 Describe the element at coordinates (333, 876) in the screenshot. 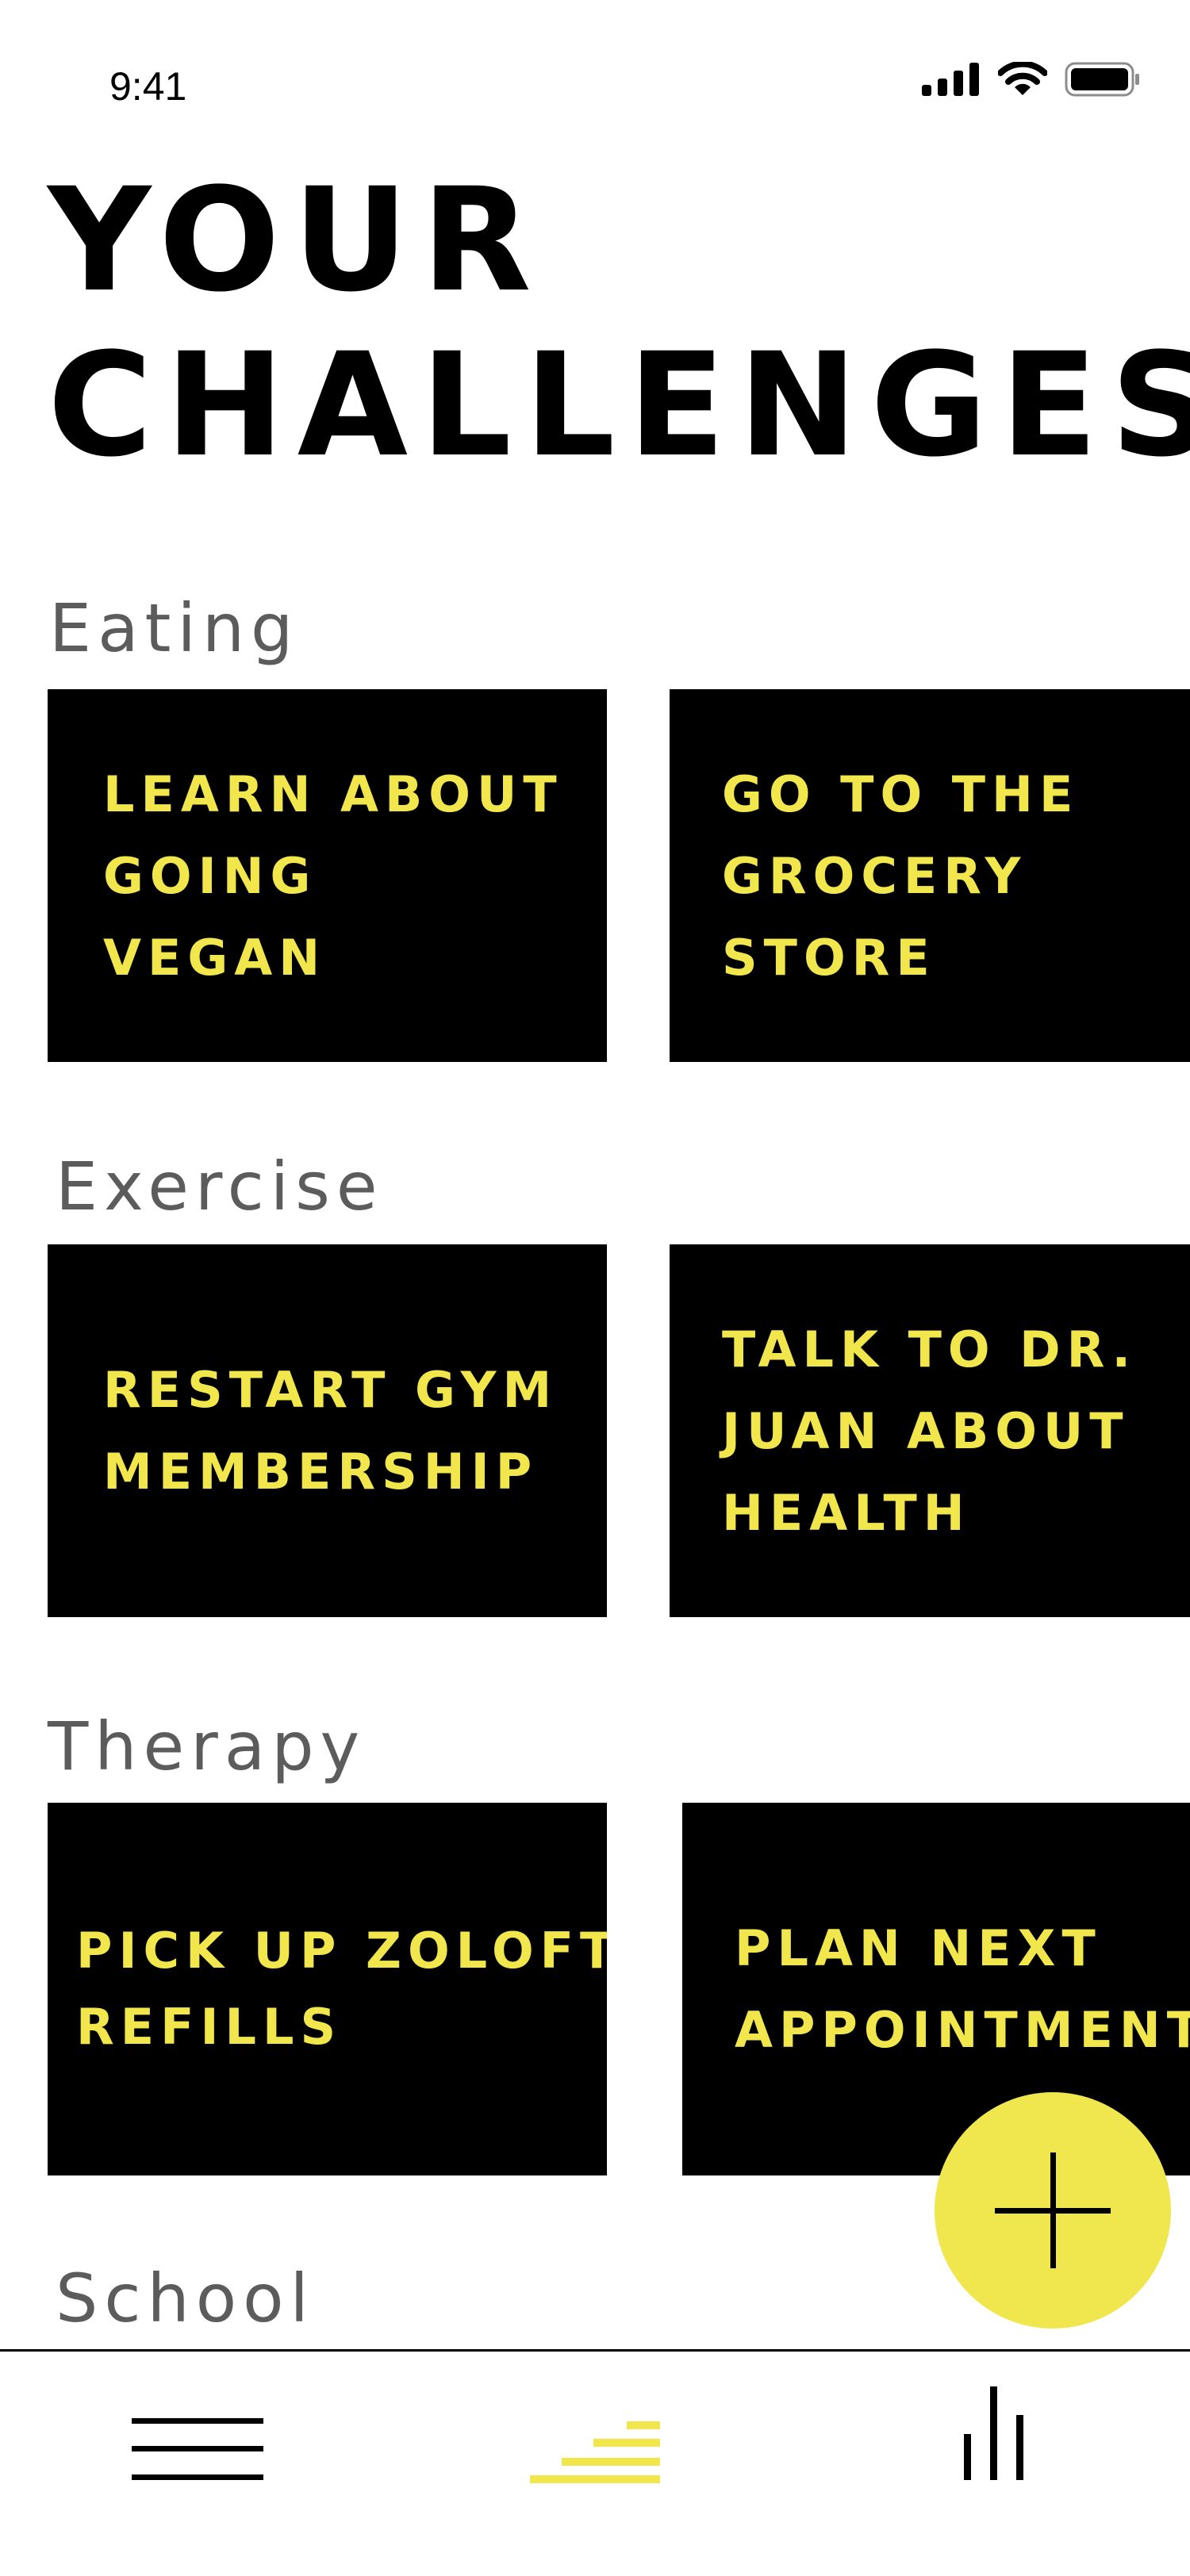

I see `challenge-card-title: LEARN ABOUT GOING VEGAN` at that location.